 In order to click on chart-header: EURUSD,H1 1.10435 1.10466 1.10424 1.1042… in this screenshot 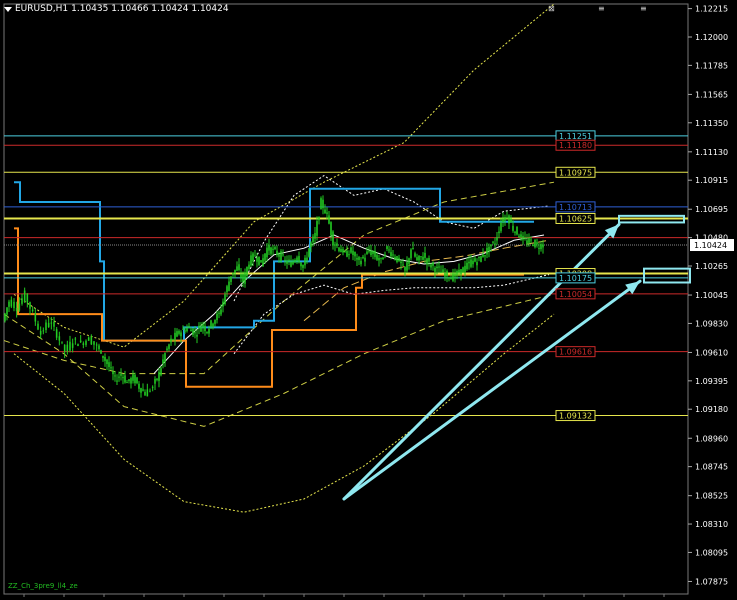, I will do `click(116, 9)`.